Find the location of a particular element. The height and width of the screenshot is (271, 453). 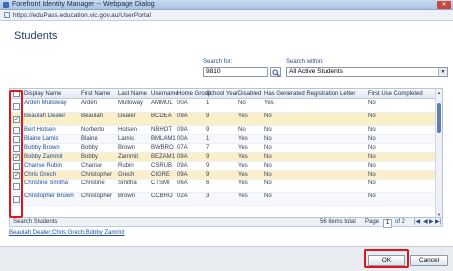

column-header: Username is located at coordinates (165, 94).